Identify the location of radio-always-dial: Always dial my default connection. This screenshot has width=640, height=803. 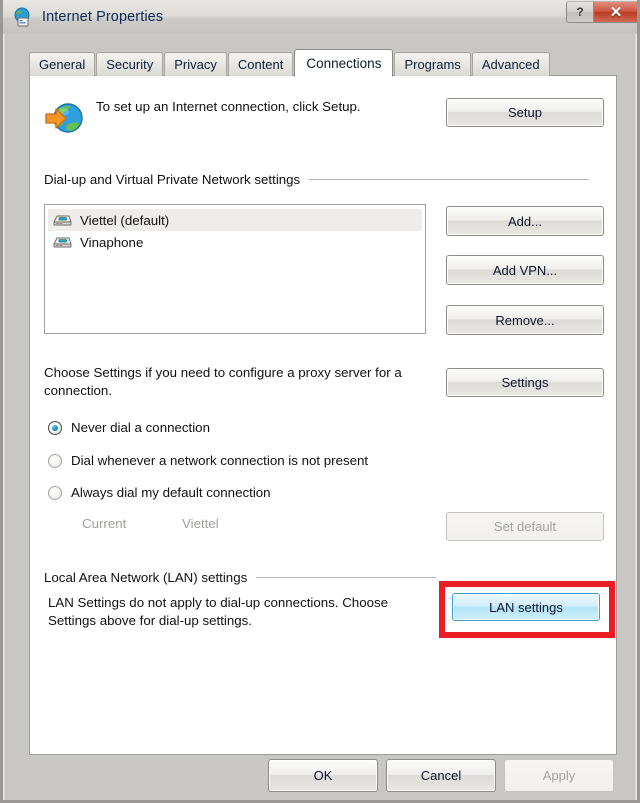
(159, 492).